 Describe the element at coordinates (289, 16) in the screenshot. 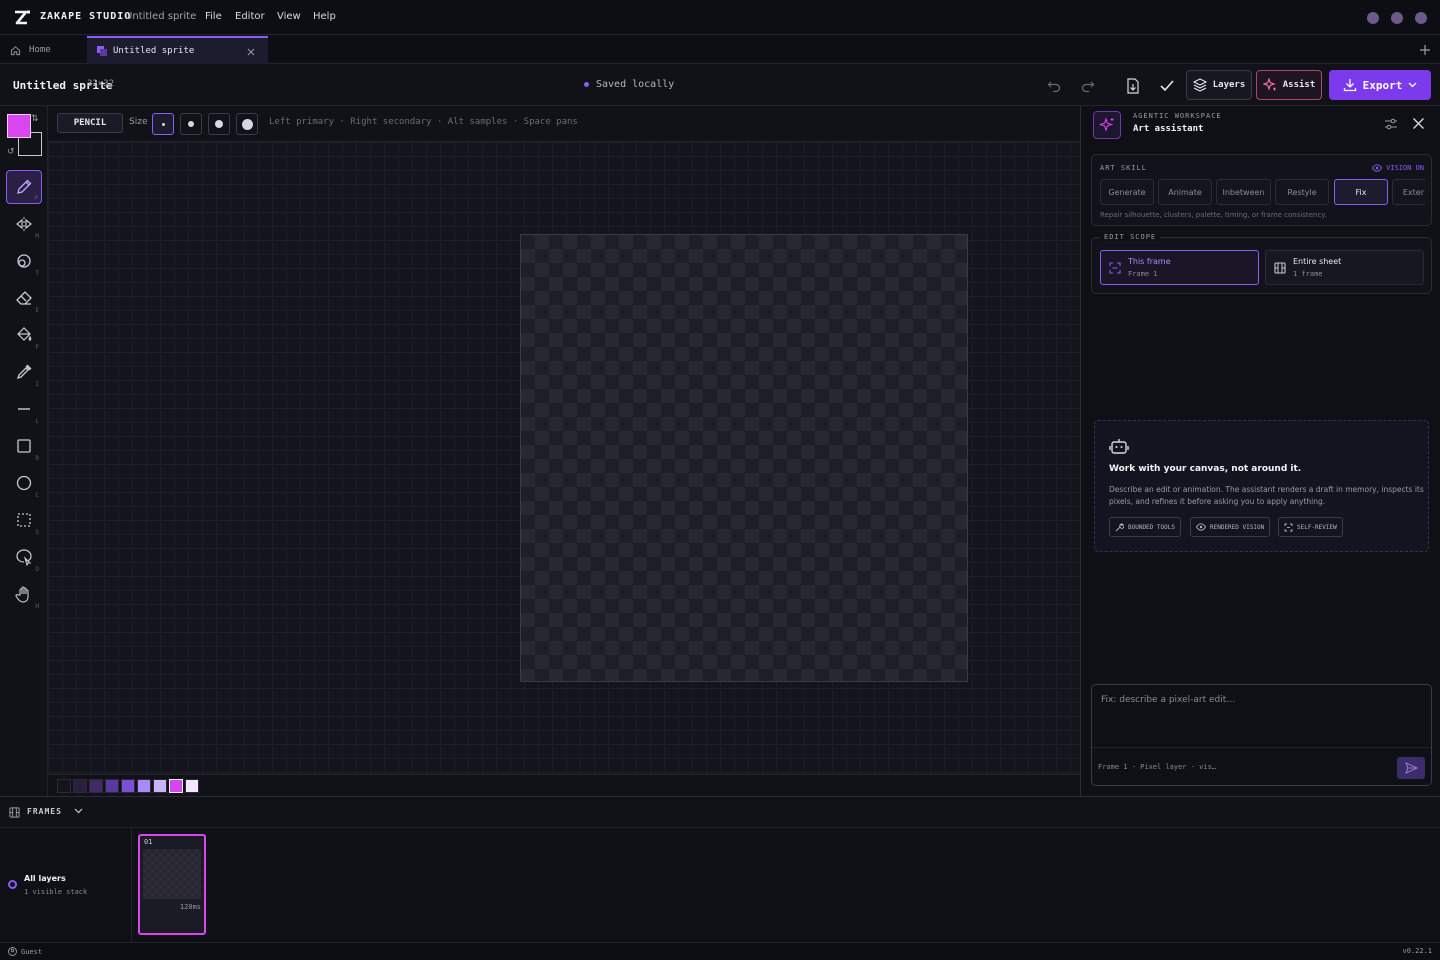

I see `menu-view: View` at that location.